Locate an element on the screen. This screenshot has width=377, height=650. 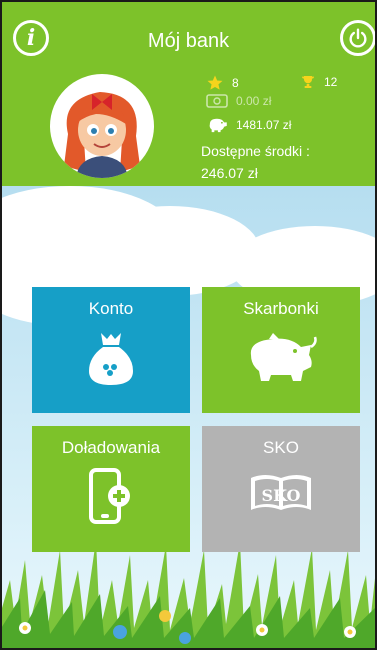
available-funds-label: Dostępne środki : is located at coordinates (255, 151).